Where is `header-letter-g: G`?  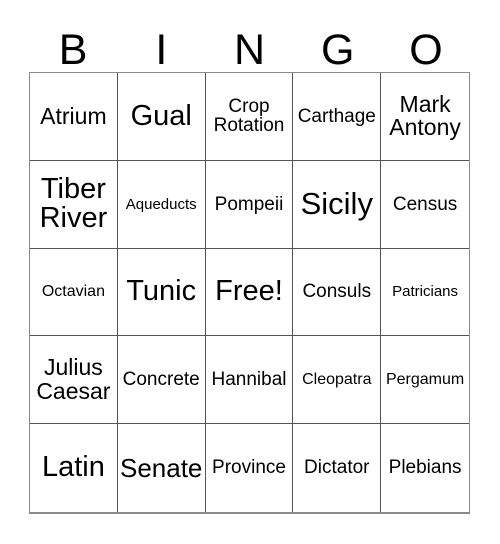 header-letter-g: G is located at coordinates (337, 50).